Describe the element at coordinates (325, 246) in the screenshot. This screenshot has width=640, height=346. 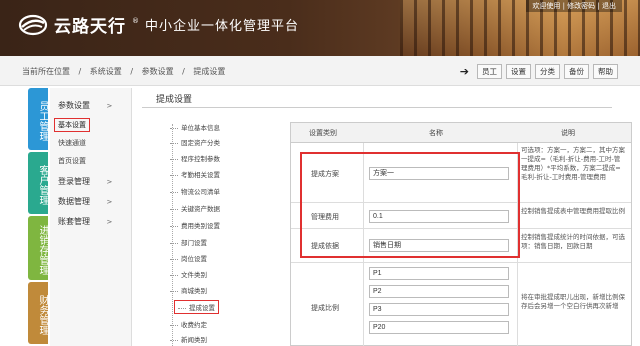
I see `row-label-commission-basis: 提成依据` at that location.